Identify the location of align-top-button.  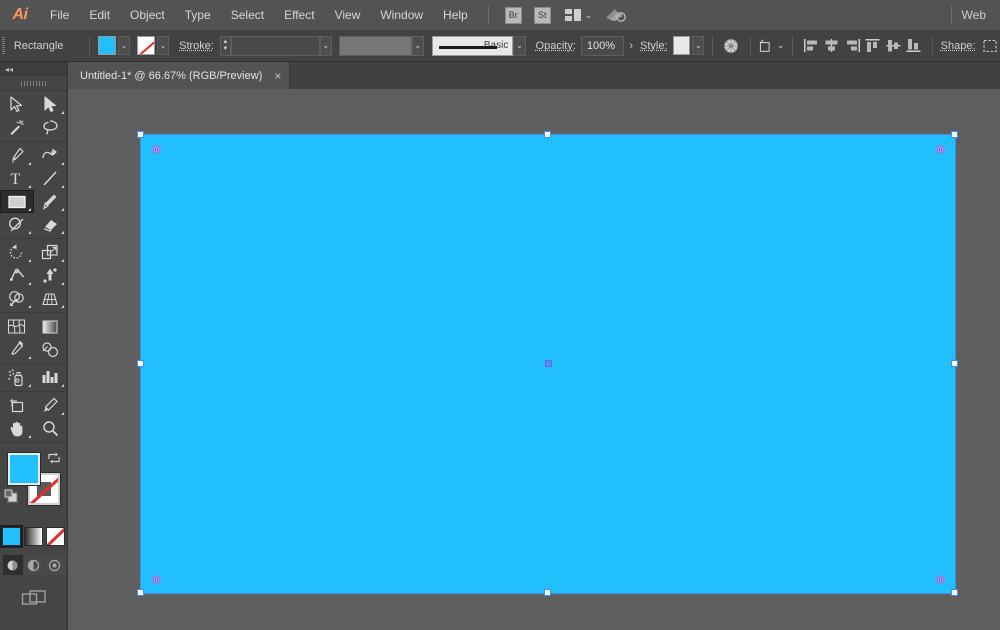
(873, 46).